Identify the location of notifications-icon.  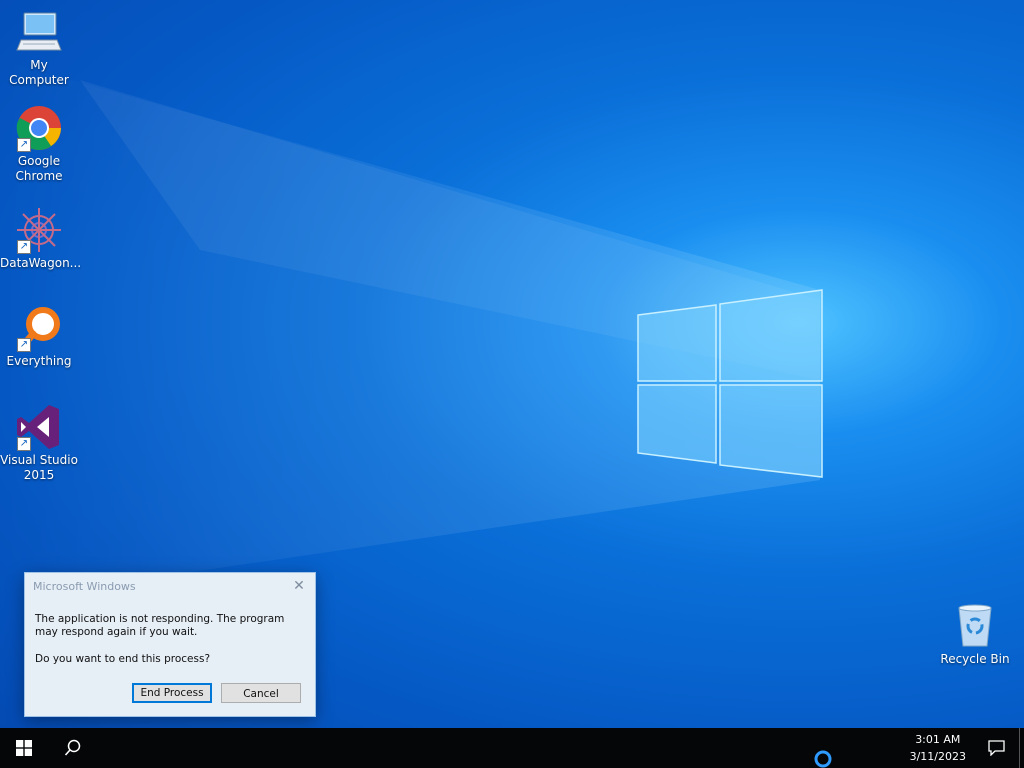
(996, 748).